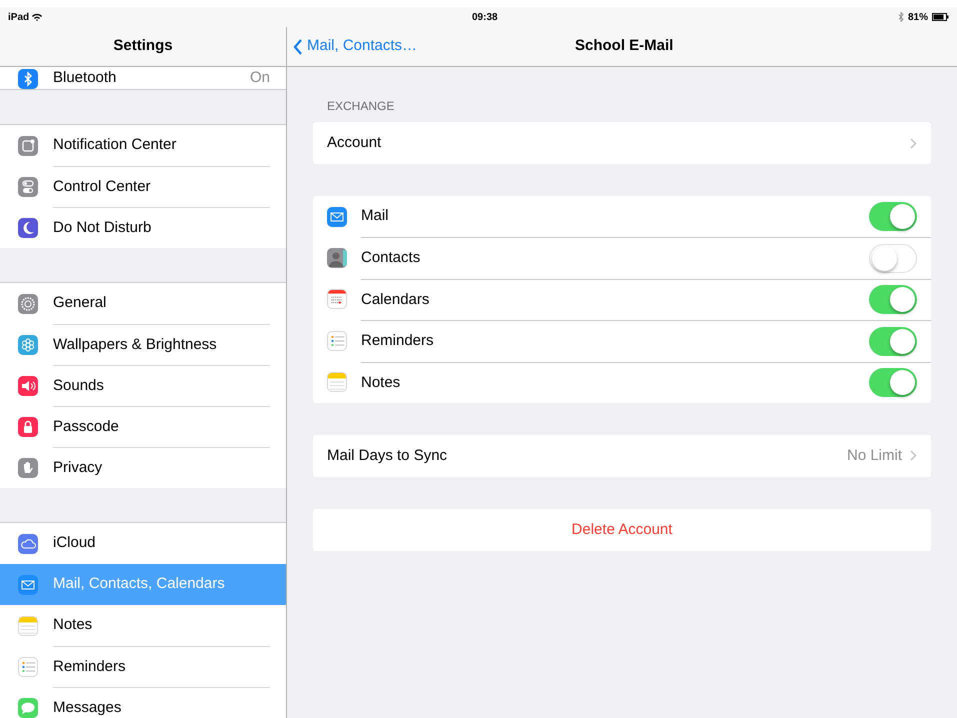 Image resolution: width=957 pixels, height=718 pixels. I want to click on cloud-icon, so click(28, 544).